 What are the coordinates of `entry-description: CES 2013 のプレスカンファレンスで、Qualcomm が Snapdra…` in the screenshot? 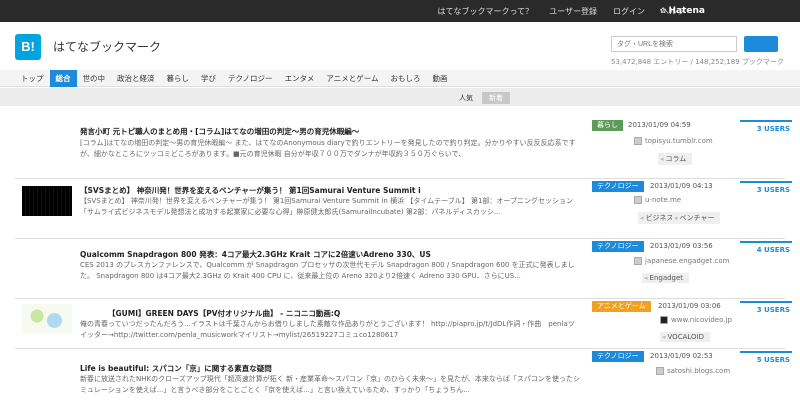 It's located at (327, 270).